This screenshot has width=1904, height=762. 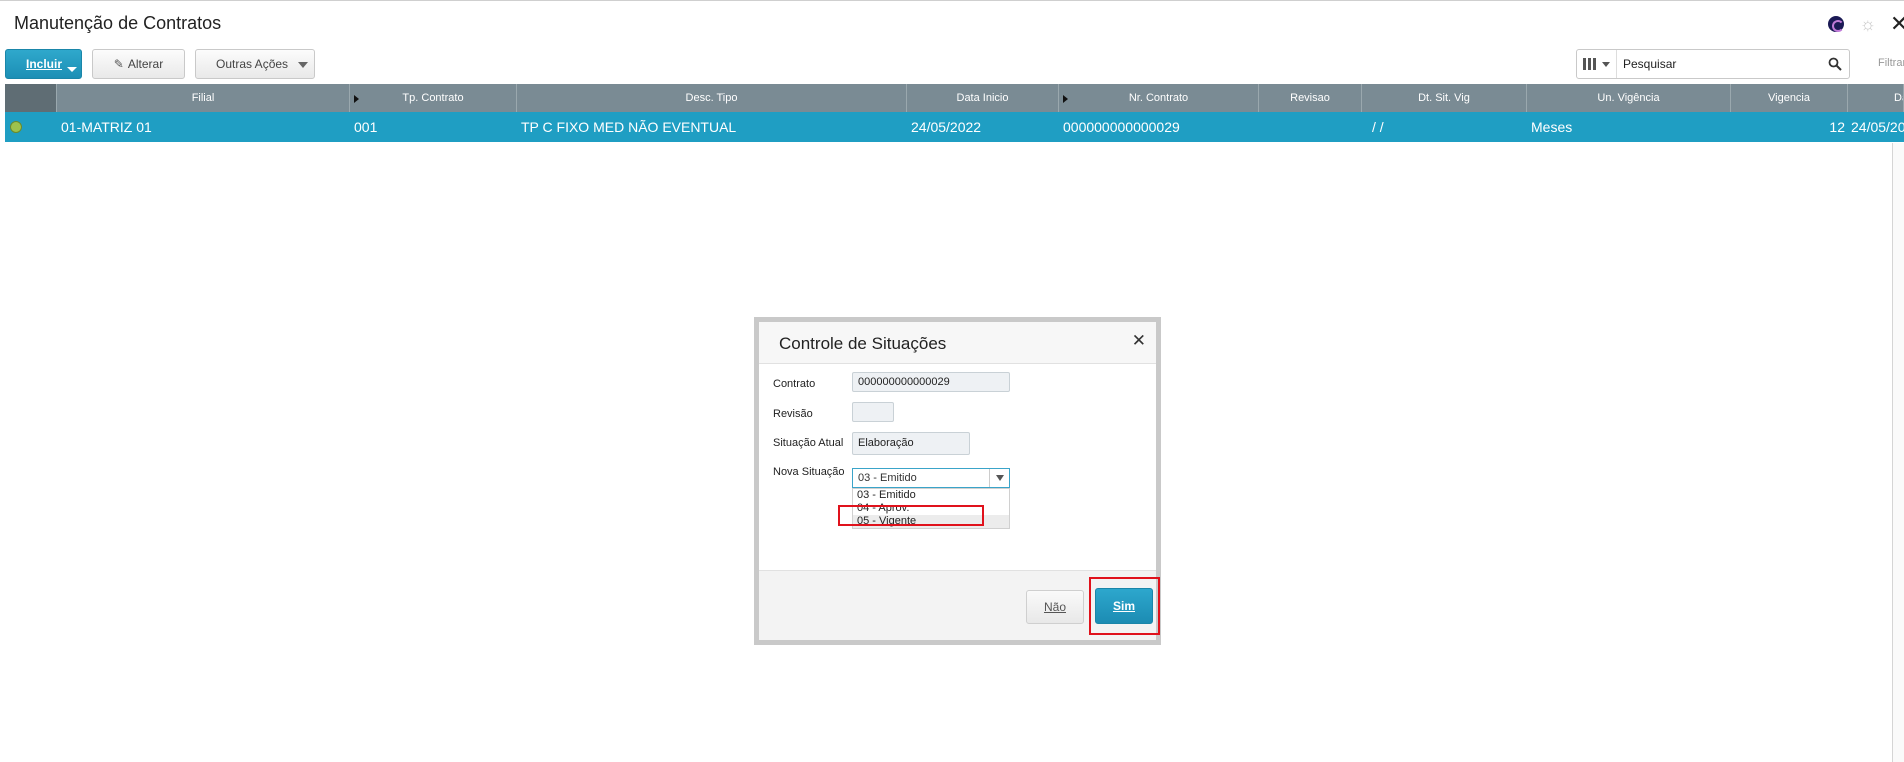 I want to click on search-box: Pesquisar, so click(x=1713, y=64).